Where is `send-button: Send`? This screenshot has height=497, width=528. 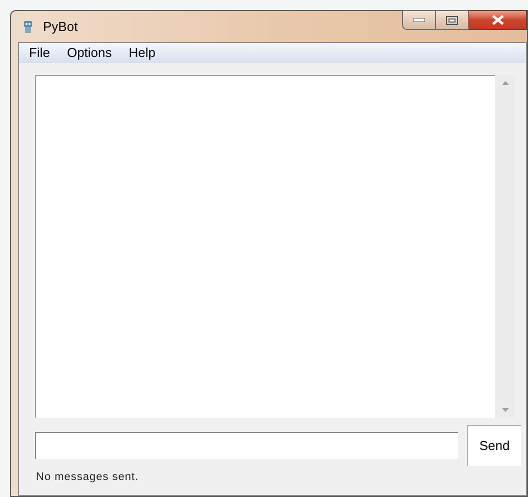 send-button: Send is located at coordinates (494, 445).